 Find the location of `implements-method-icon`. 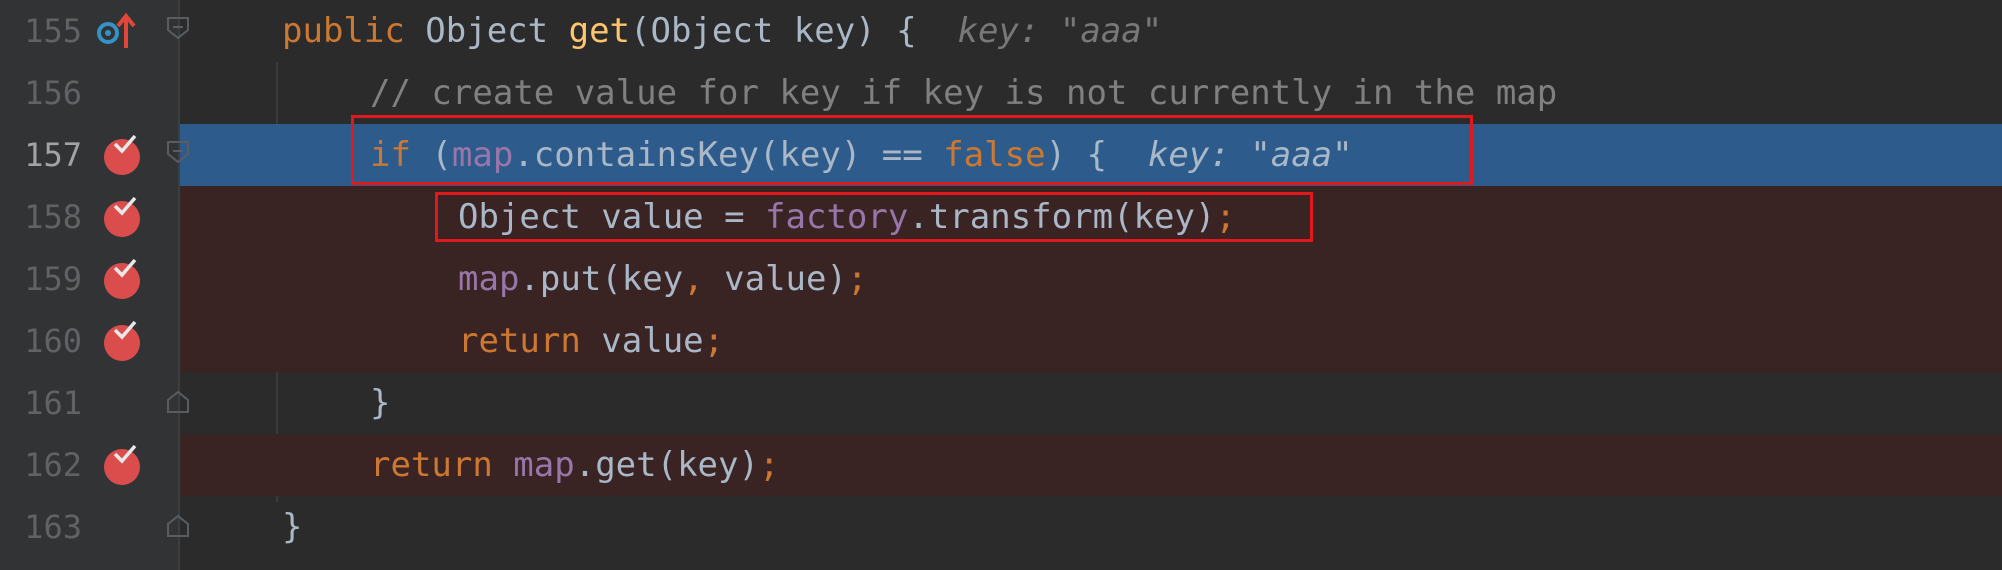

implements-method-icon is located at coordinates (119, 31).